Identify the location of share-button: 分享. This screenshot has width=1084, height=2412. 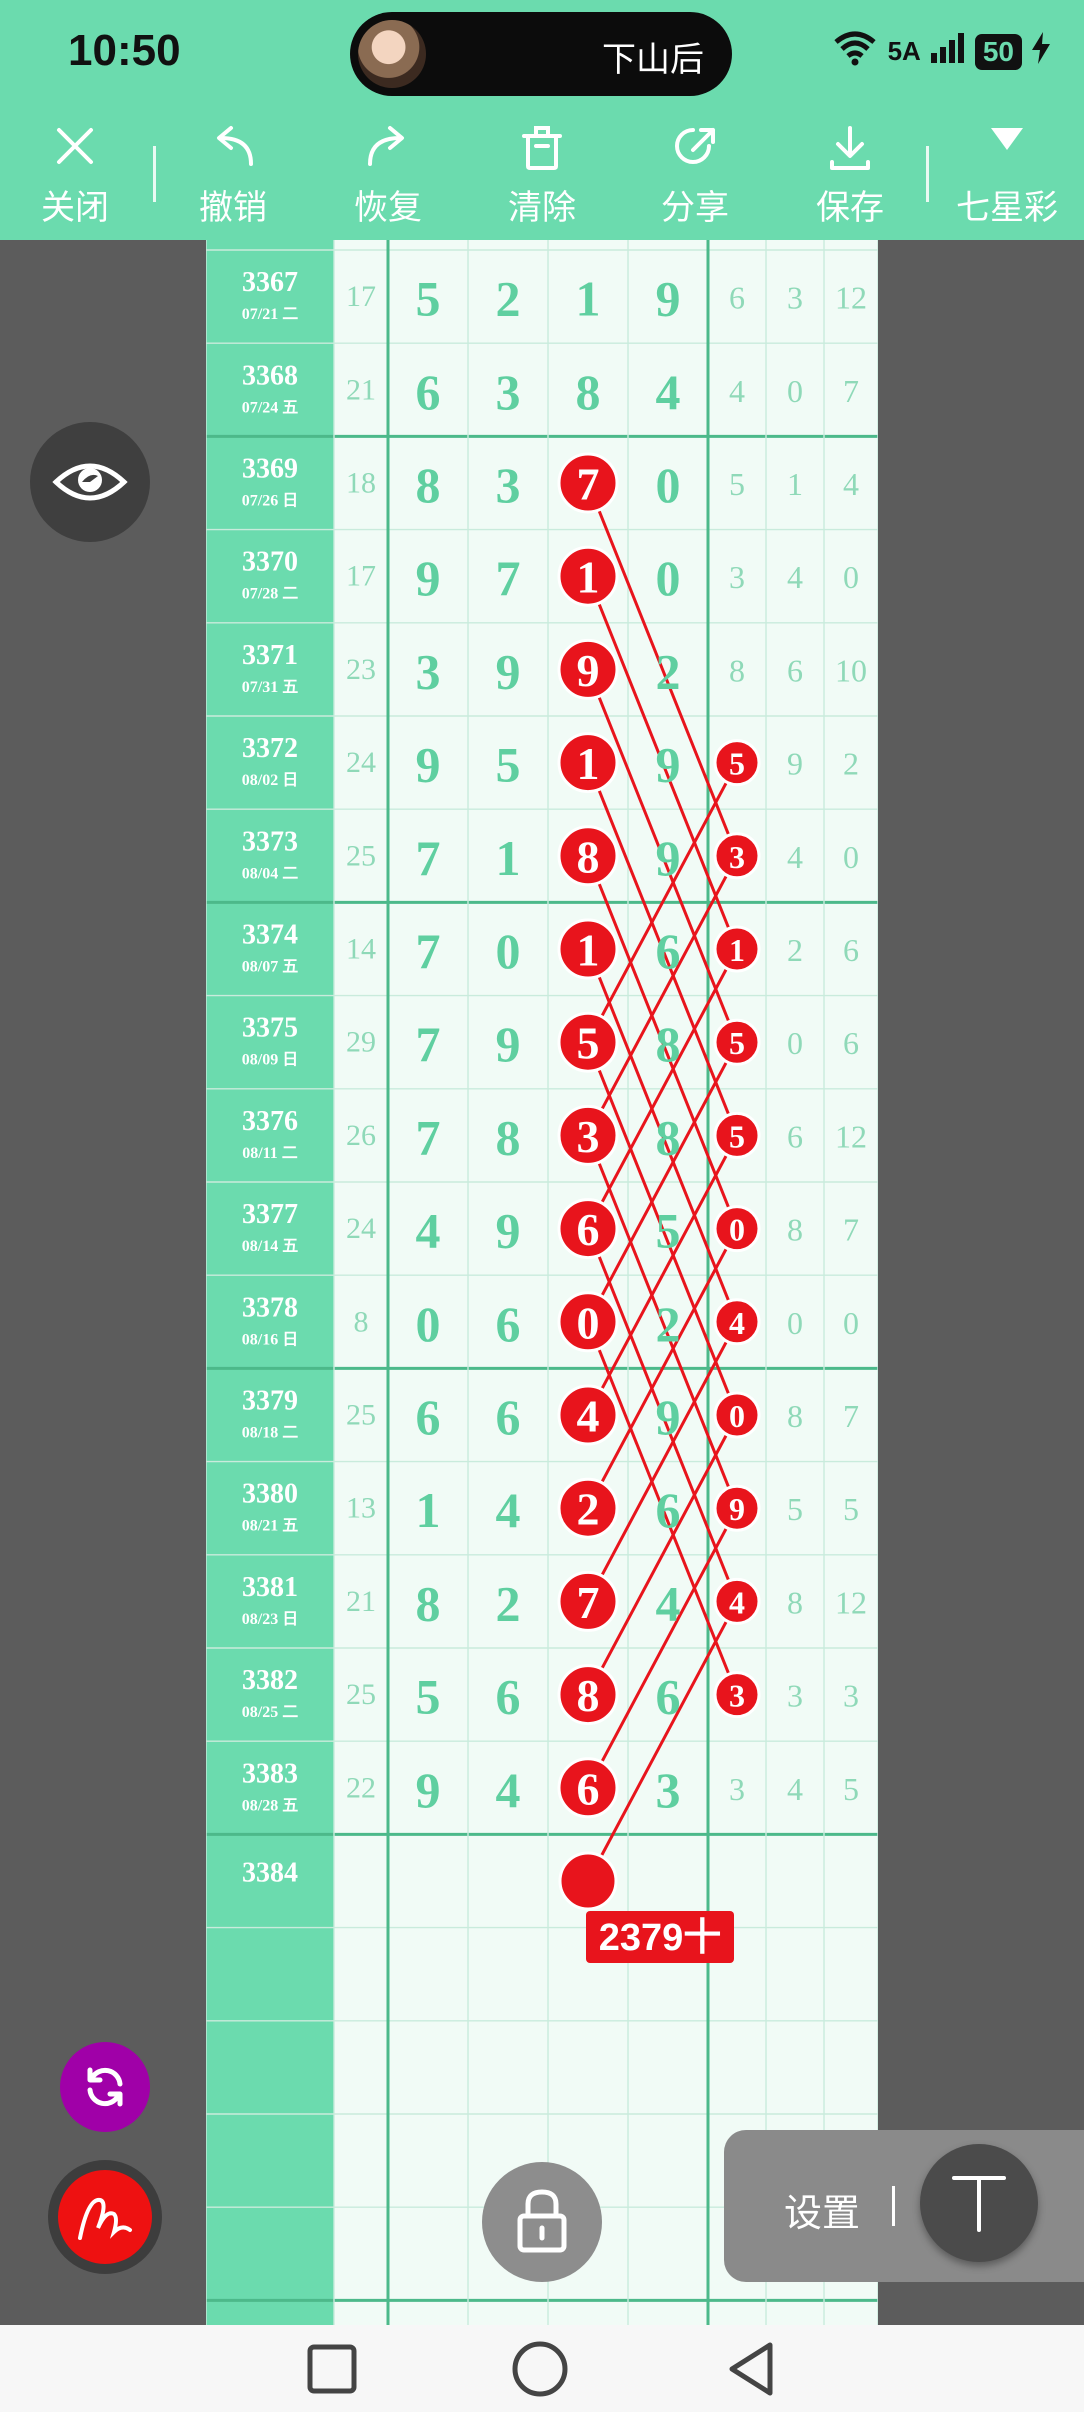
(695, 175).